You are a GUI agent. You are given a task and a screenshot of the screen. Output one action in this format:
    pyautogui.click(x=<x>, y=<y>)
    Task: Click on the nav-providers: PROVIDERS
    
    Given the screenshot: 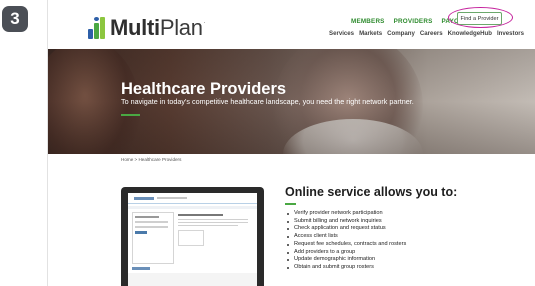 What is the action you would take?
    pyautogui.click(x=413, y=21)
    